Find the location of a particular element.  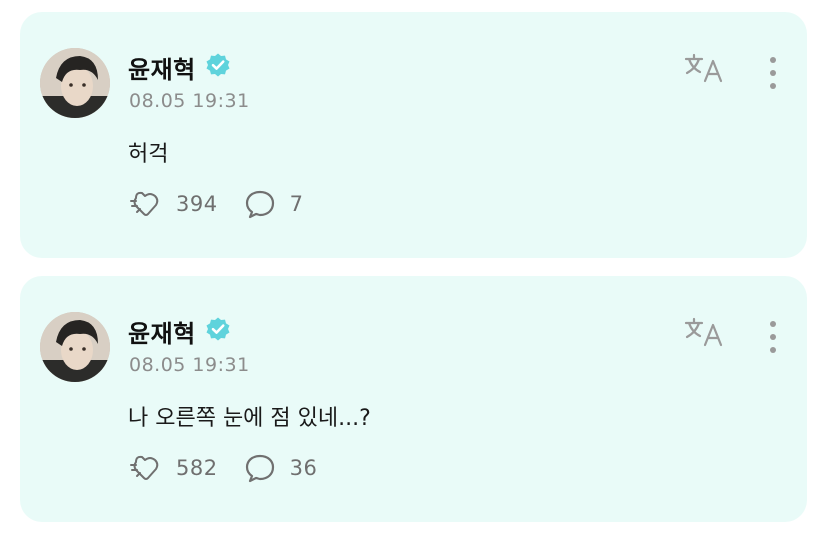

post-stats: 394 7 is located at coordinates (228, 204).